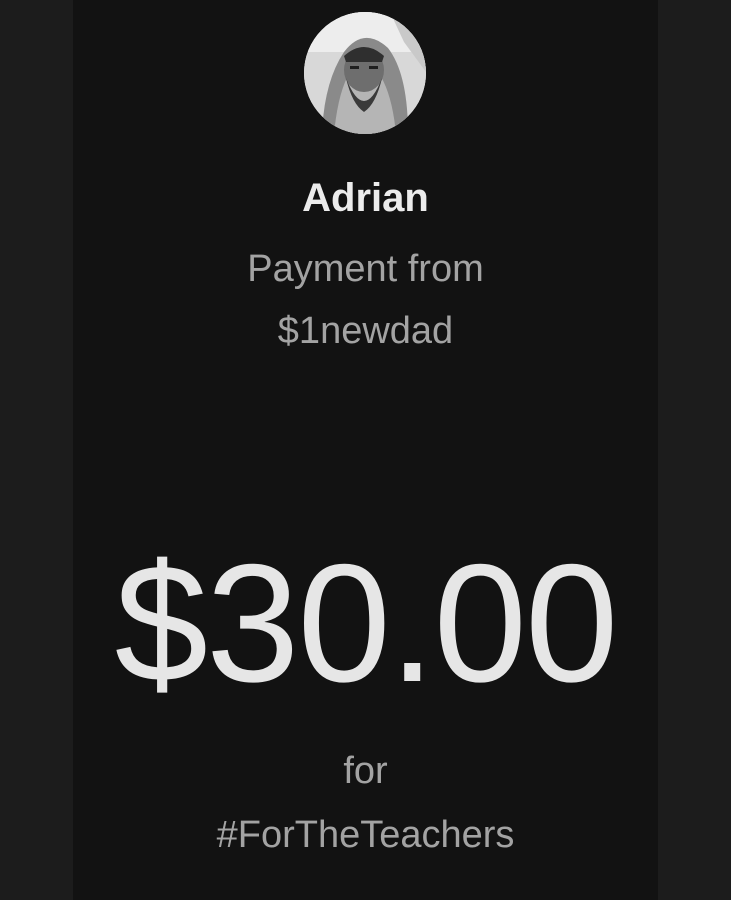 Image resolution: width=731 pixels, height=900 pixels. What do you see at coordinates (365, 198) in the screenshot?
I see `recipient-name: Adrian` at bounding box center [365, 198].